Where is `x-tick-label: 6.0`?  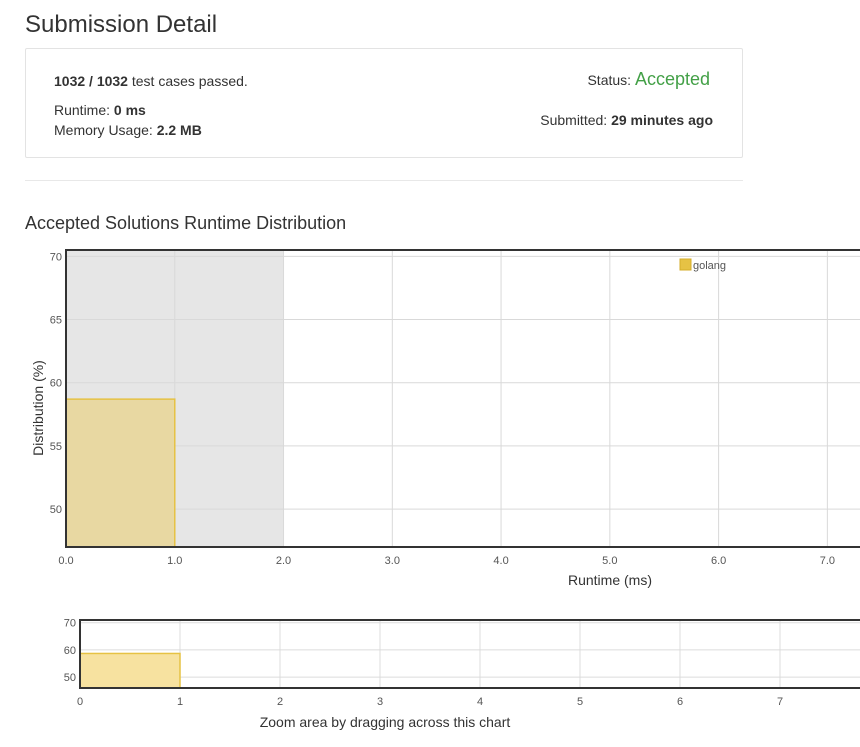
x-tick-label: 6.0 is located at coordinates (718, 561).